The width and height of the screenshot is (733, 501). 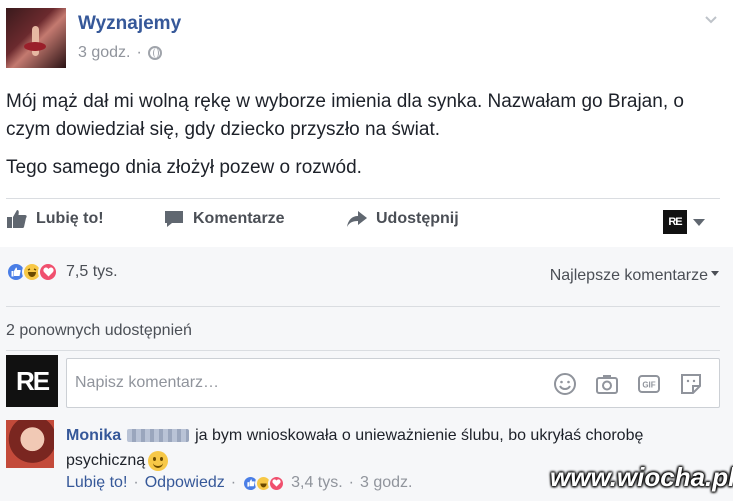 I want to click on comment-reply-link: Odpowiedz, so click(x=185, y=483).